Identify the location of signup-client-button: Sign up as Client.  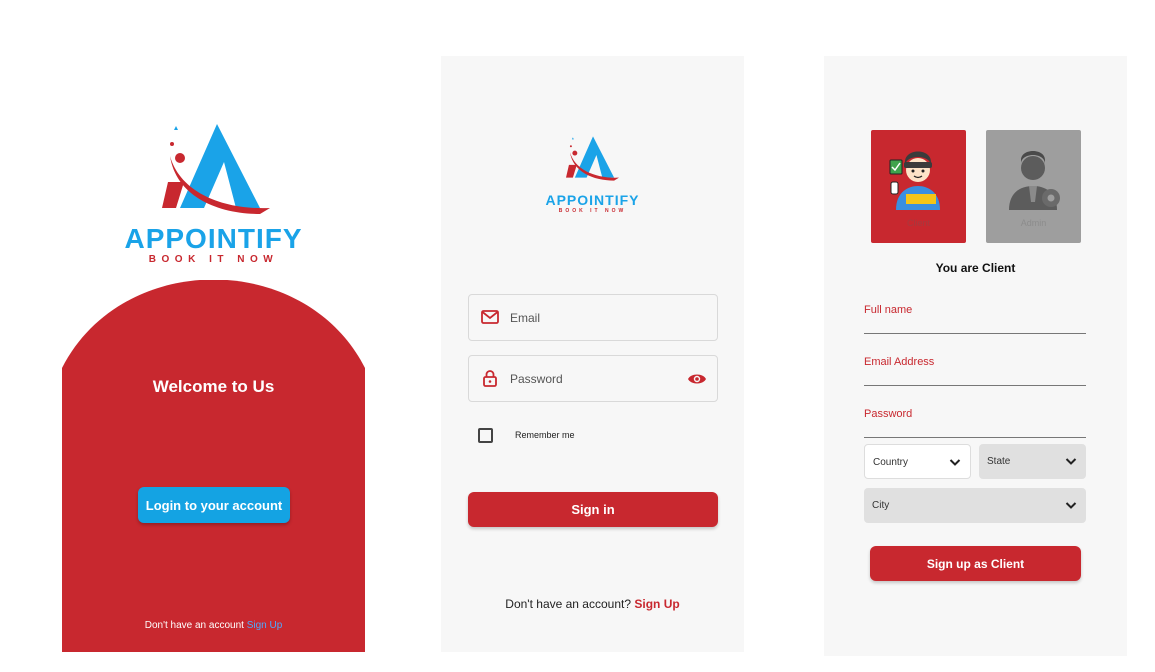
(975, 563).